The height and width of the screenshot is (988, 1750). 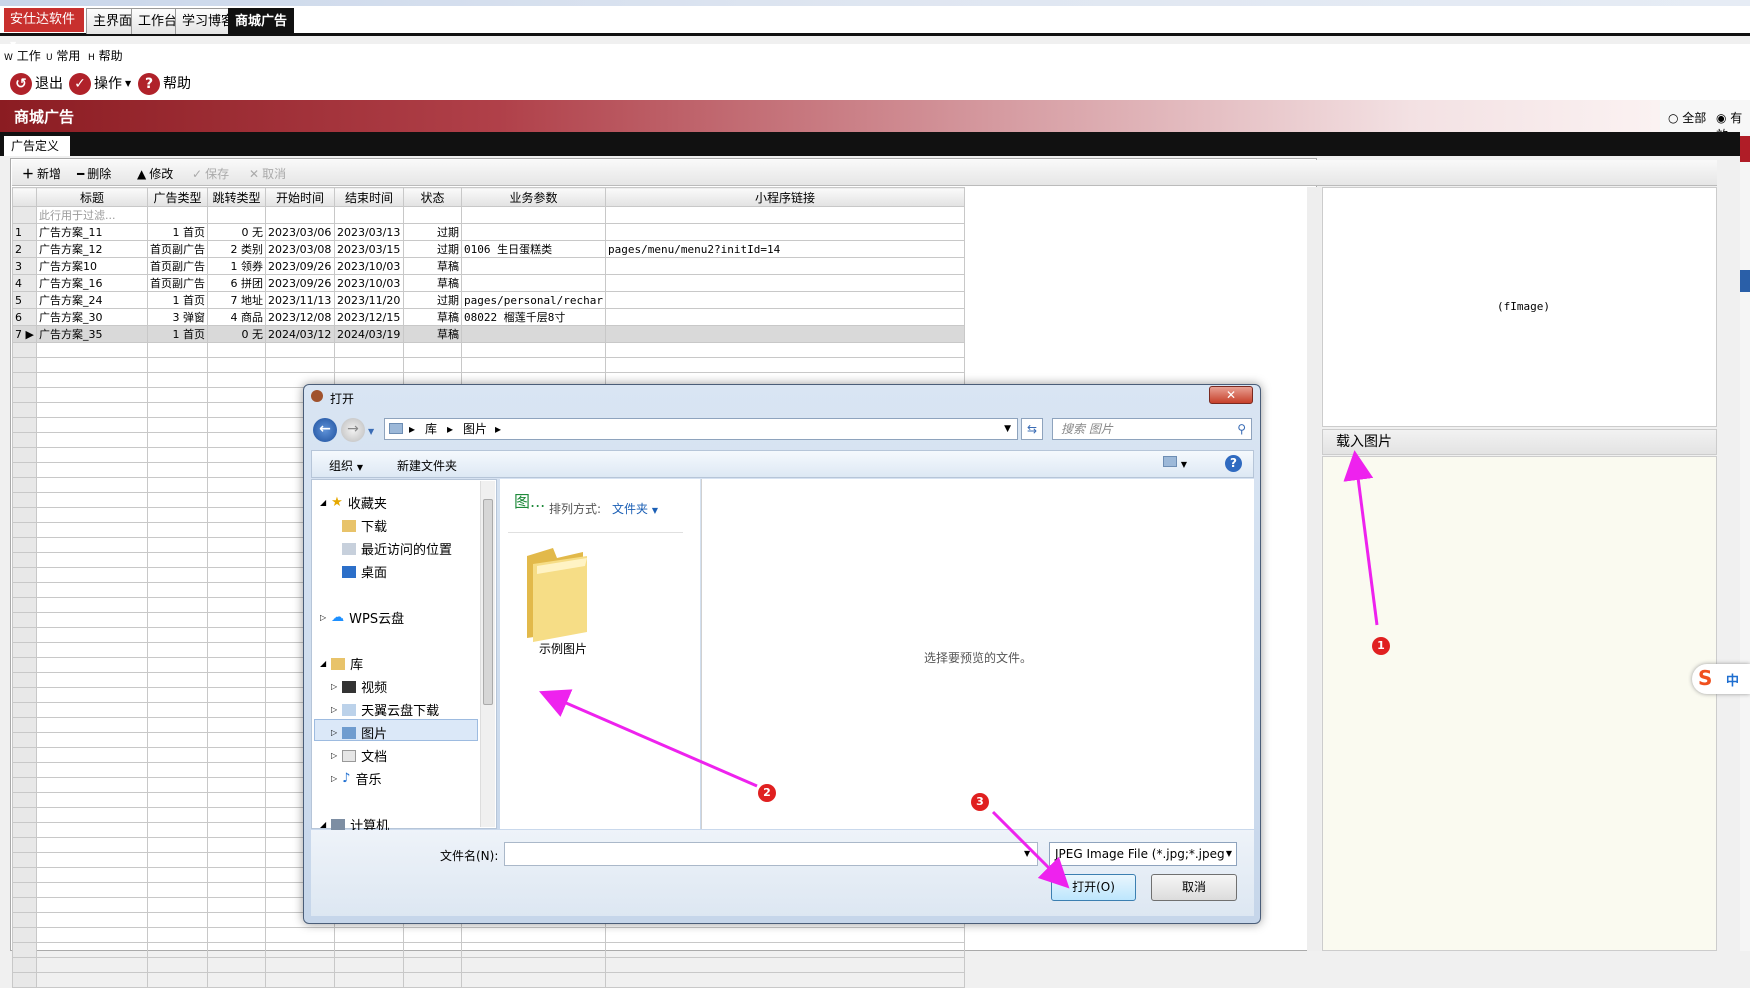 I want to click on annotation-badge-3: 3, so click(x=980, y=802).